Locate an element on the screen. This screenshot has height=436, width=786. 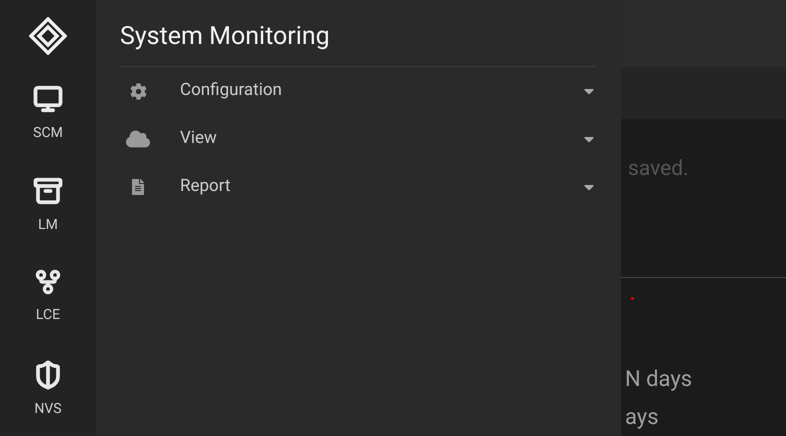
box-icon is located at coordinates (48, 191).